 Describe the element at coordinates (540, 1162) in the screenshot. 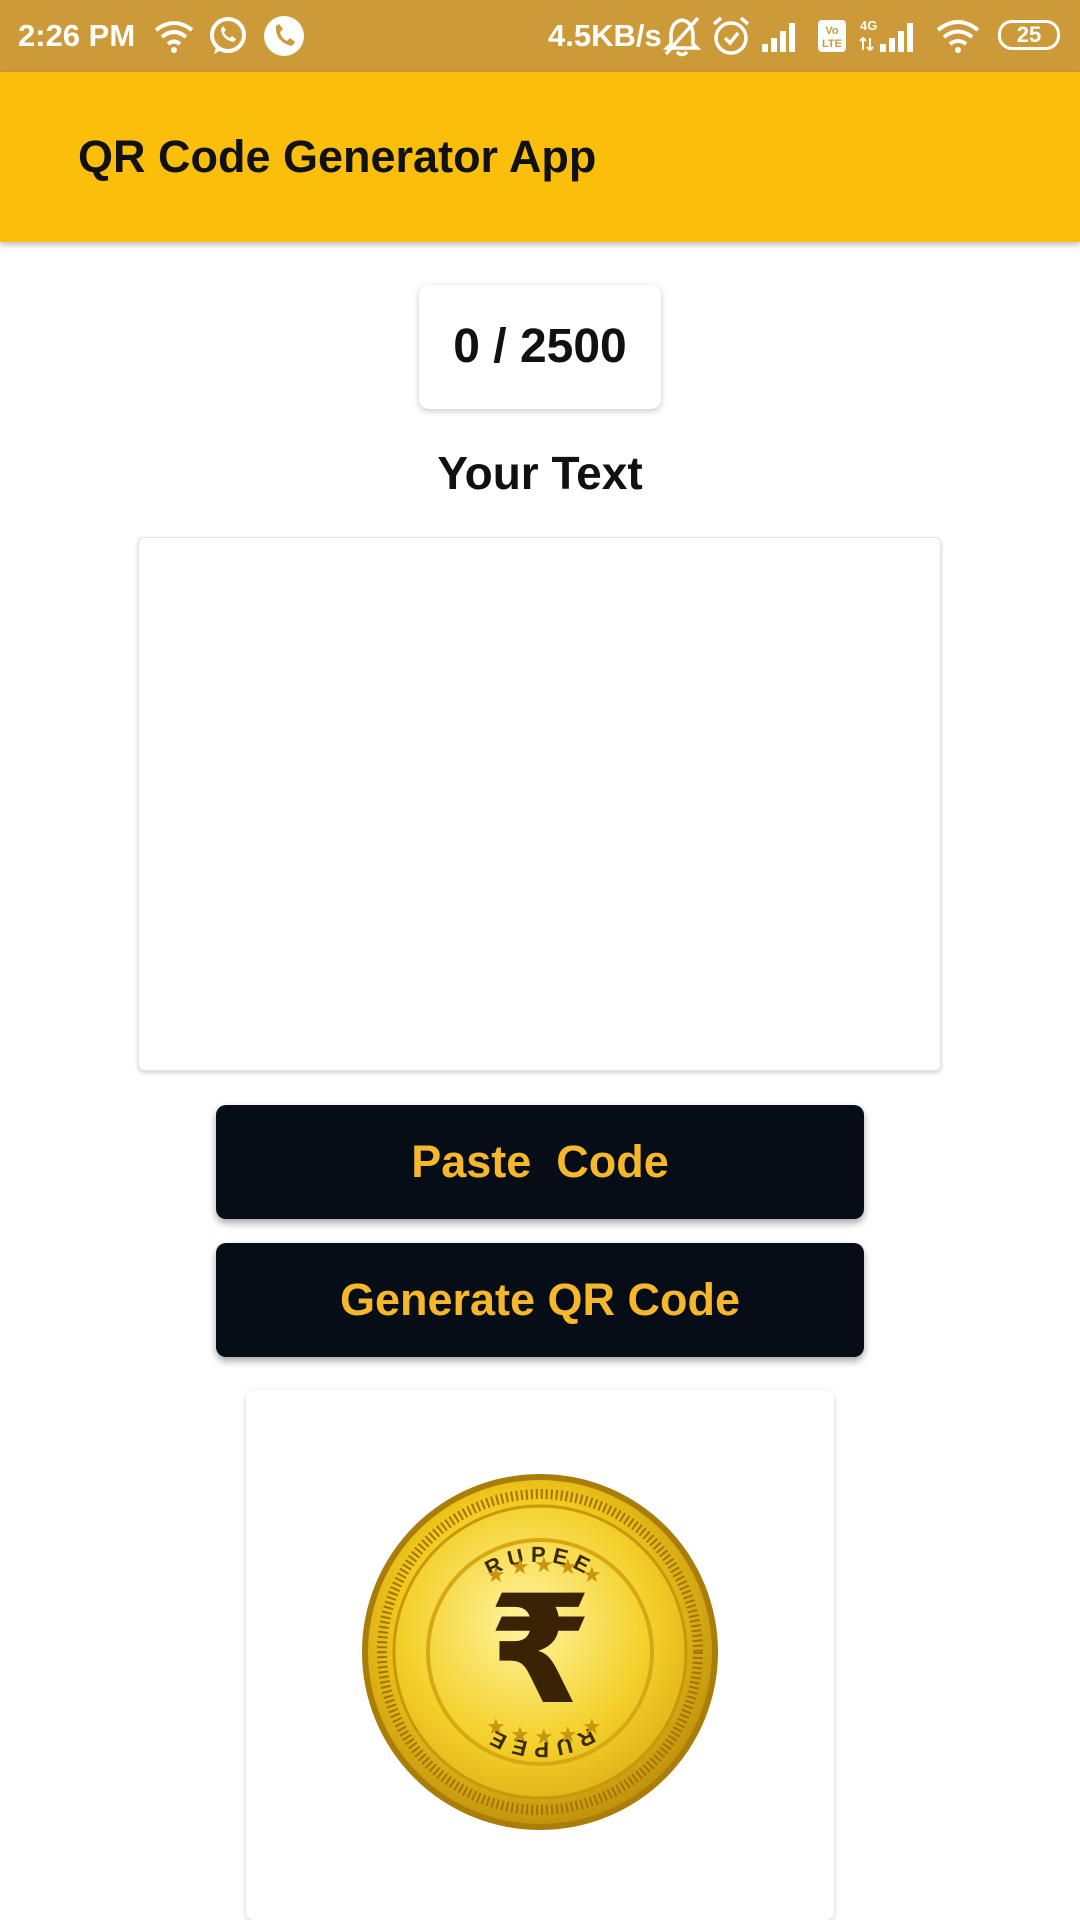

I see `paste-code-button: Paste Code` at that location.